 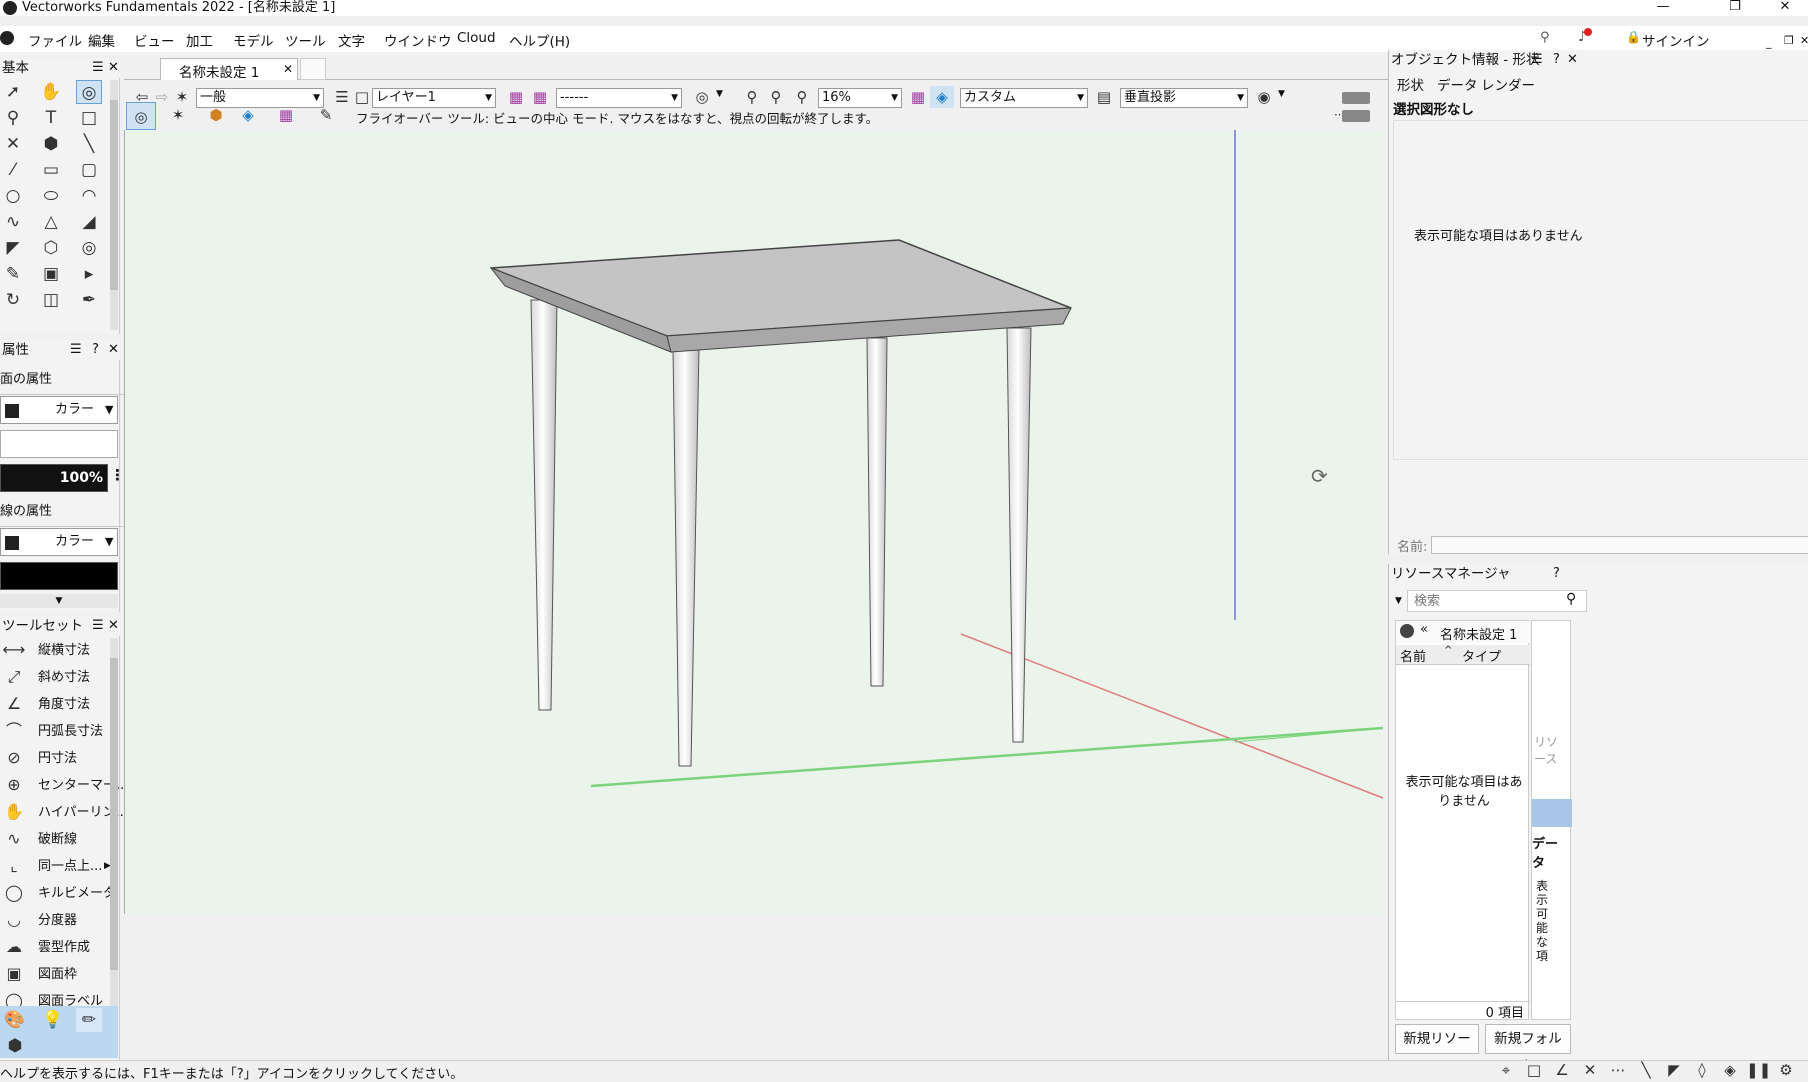 I want to click on double-polygon-icon: ◤, so click(x=13, y=248).